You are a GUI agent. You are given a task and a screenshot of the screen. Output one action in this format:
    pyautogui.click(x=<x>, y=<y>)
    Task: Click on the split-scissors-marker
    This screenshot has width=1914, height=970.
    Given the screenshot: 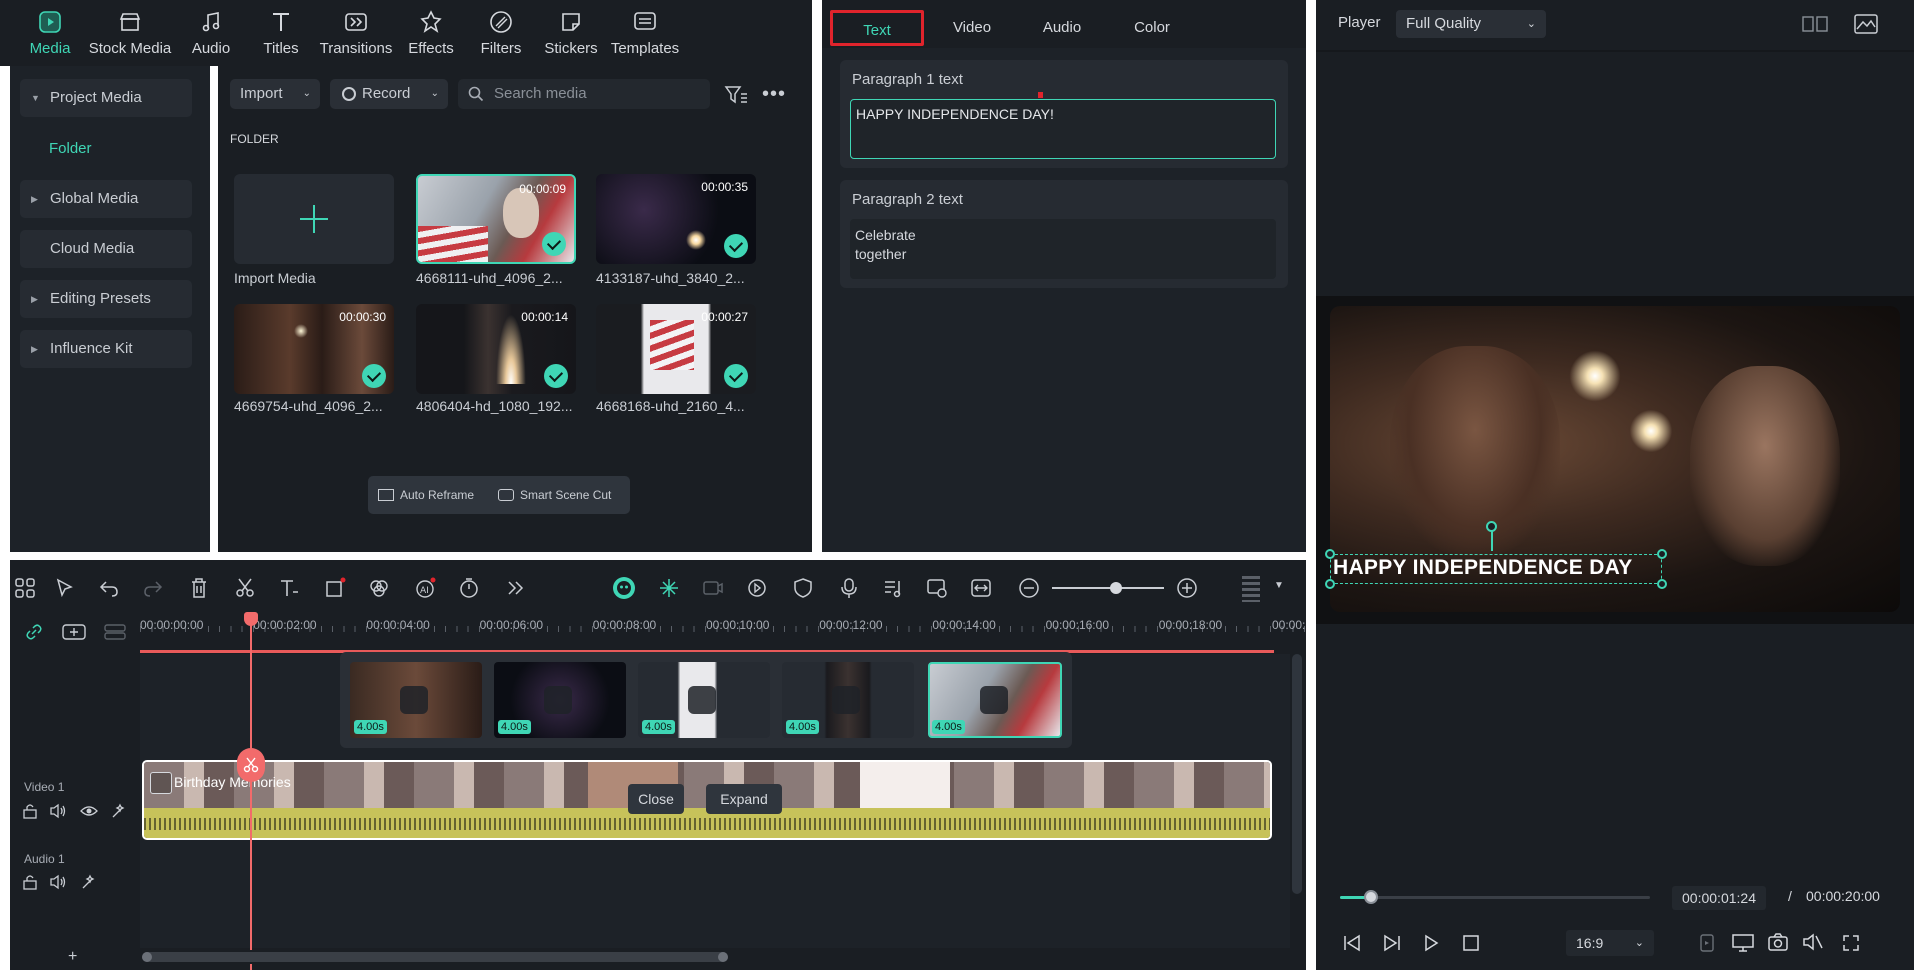 What is the action you would take?
    pyautogui.click(x=251, y=765)
    